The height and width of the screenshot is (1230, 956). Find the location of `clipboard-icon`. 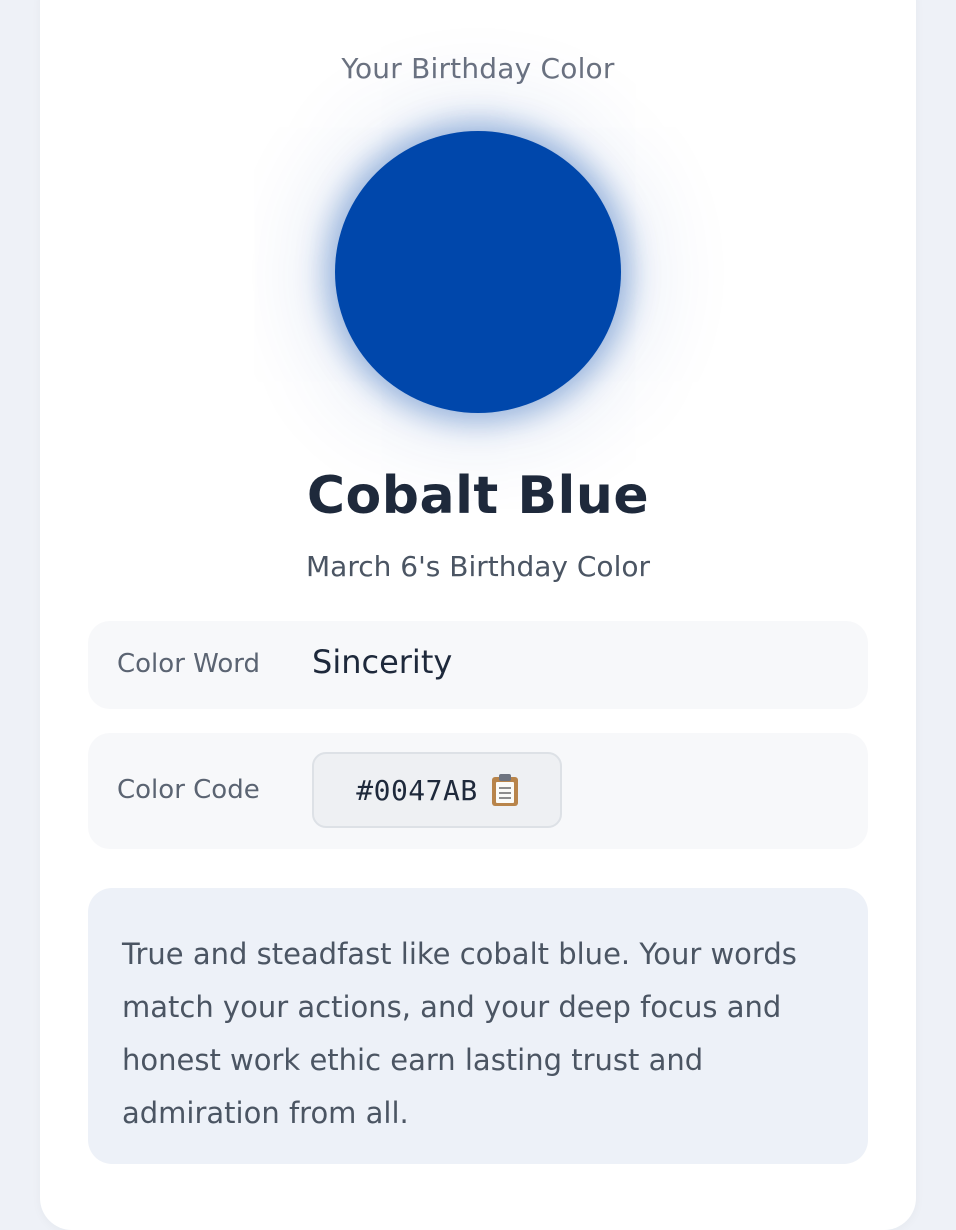

clipboard-icon is located at coordinates (504, 790).